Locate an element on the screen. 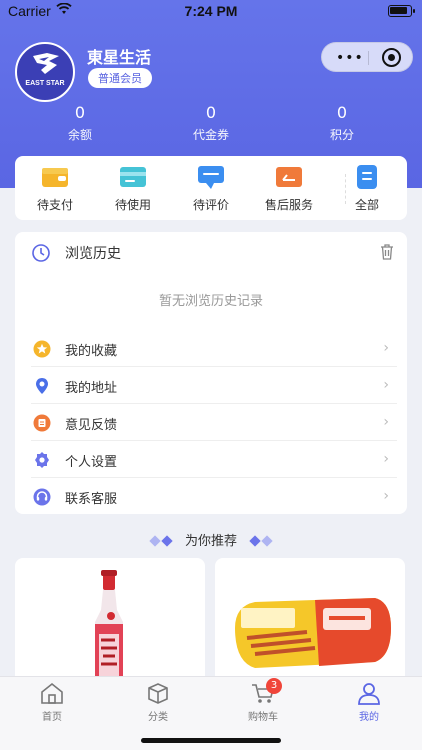 This screenshot has height=750, width=422. menu-settings: 个人设置 › is located at coordinates (211, 459).